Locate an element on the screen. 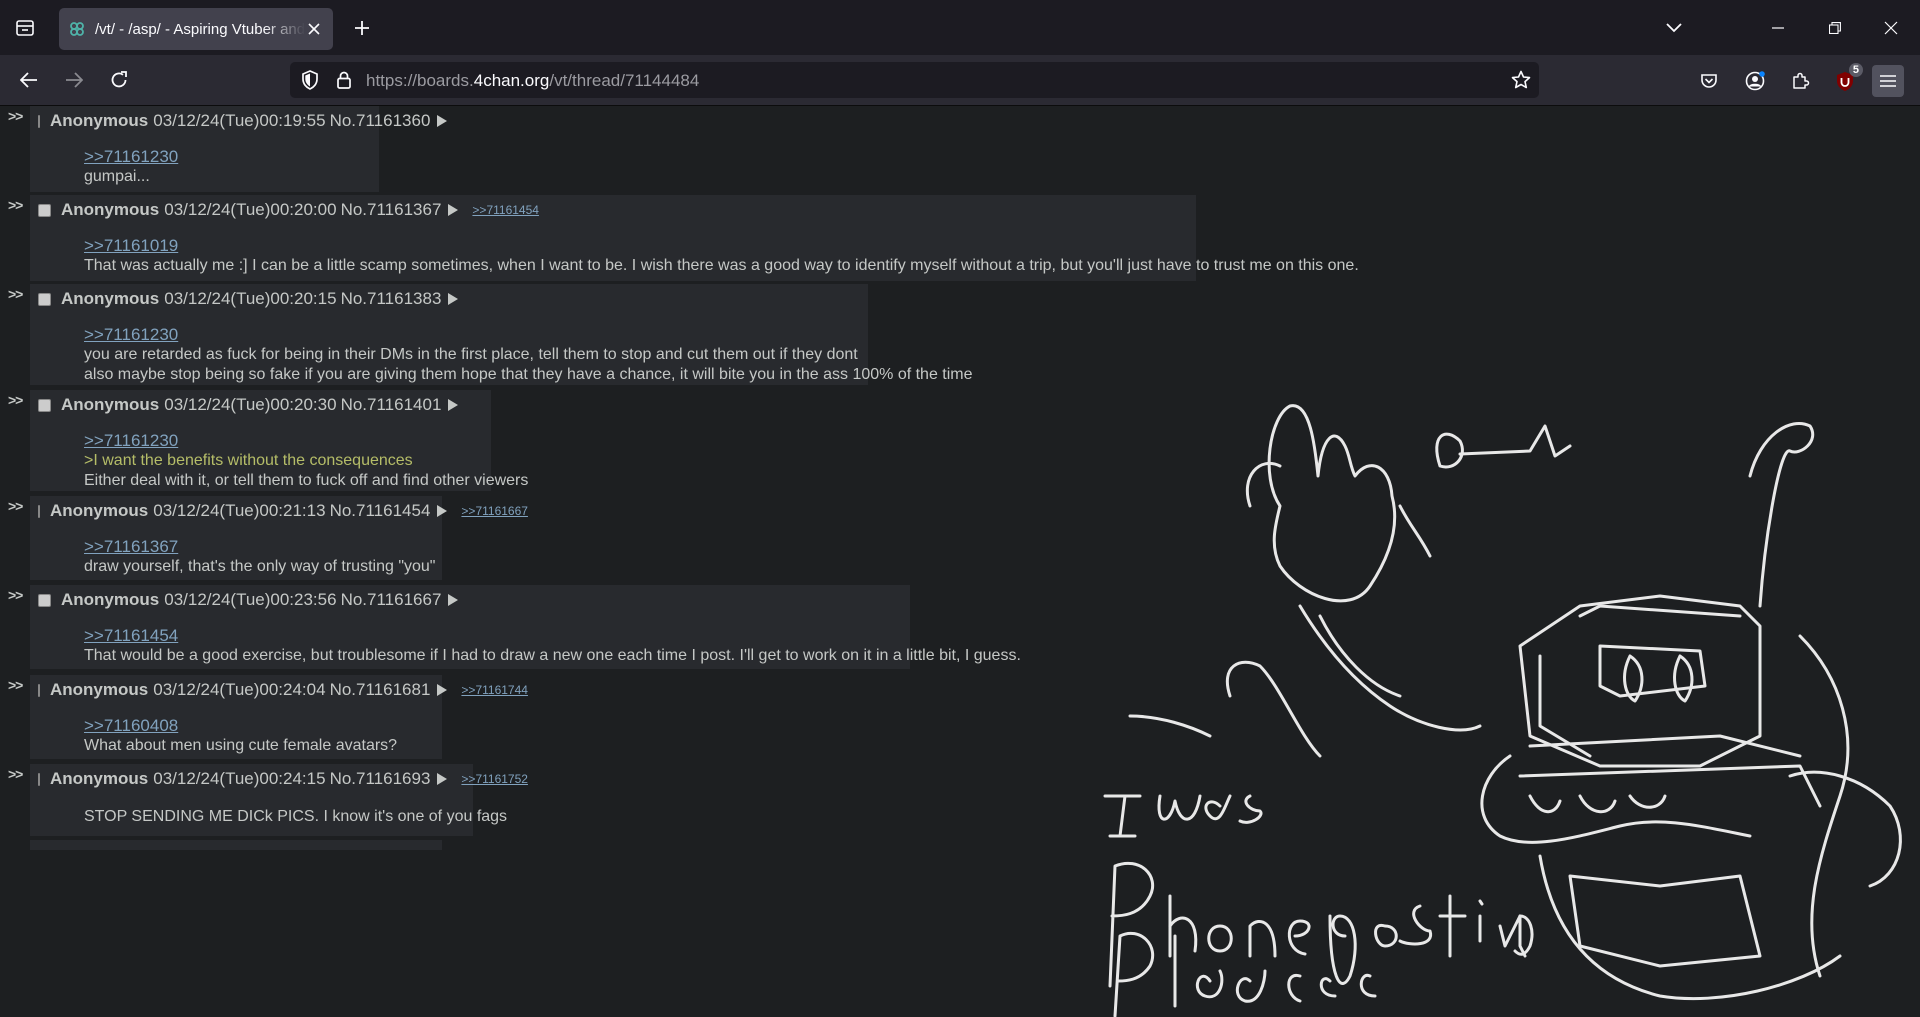 The height and width of the screenshot is (1017, 1920). list-all-tabs-button is located at coordinates (1674, 28).